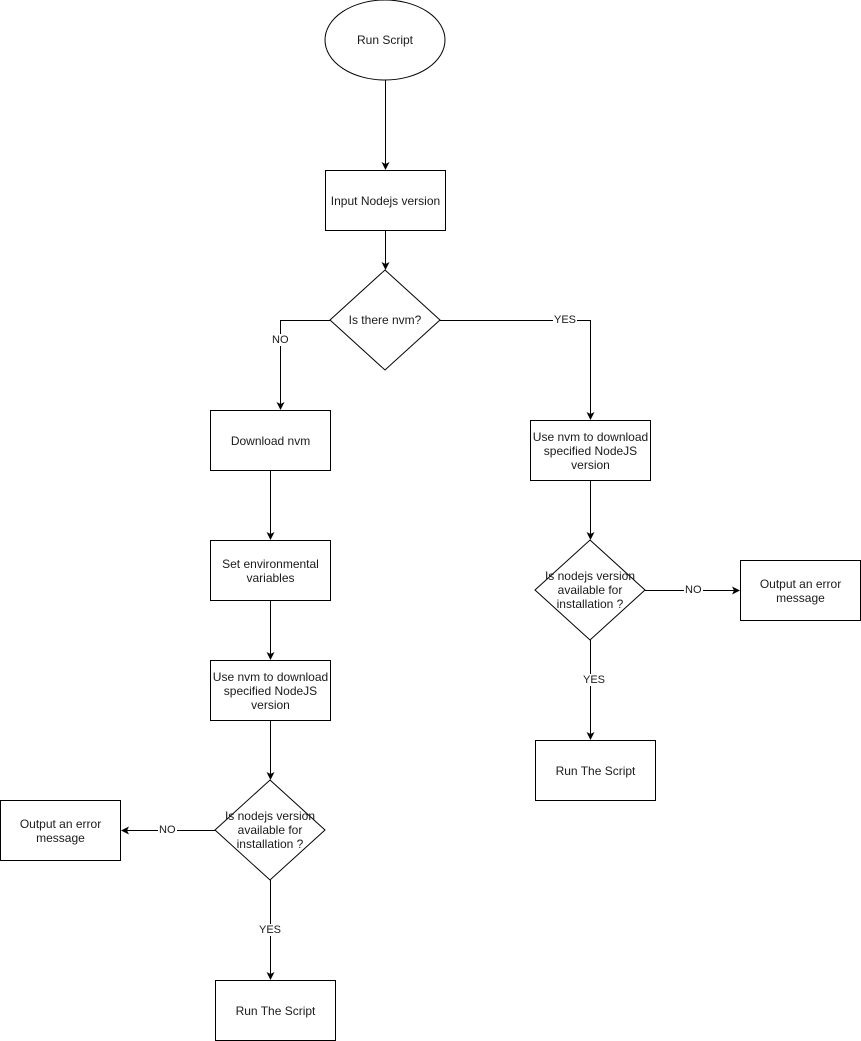 The height and width of the screenshot is (1041, 861). Describe the element at coordinates (167, 830) in the screenshot. I see `edge-label-no-left: NO` at that location.